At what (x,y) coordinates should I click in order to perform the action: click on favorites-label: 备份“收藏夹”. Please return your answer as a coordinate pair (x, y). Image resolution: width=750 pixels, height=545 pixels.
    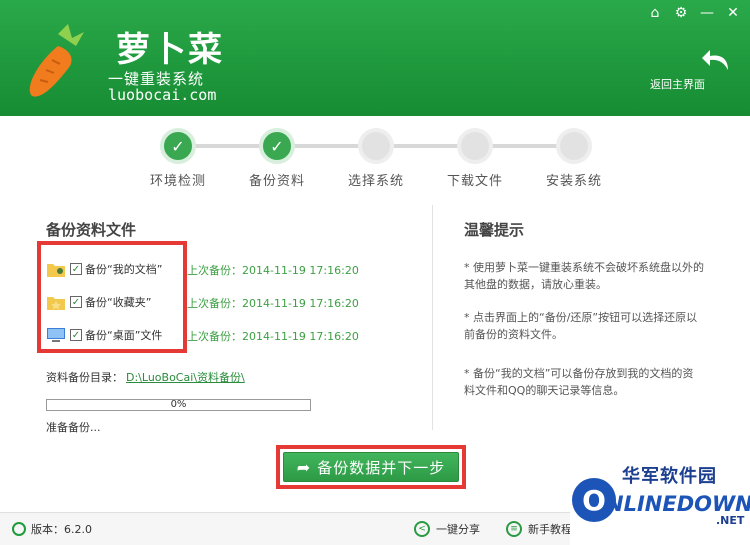
    Looking at the image, I should click on (118, 302).